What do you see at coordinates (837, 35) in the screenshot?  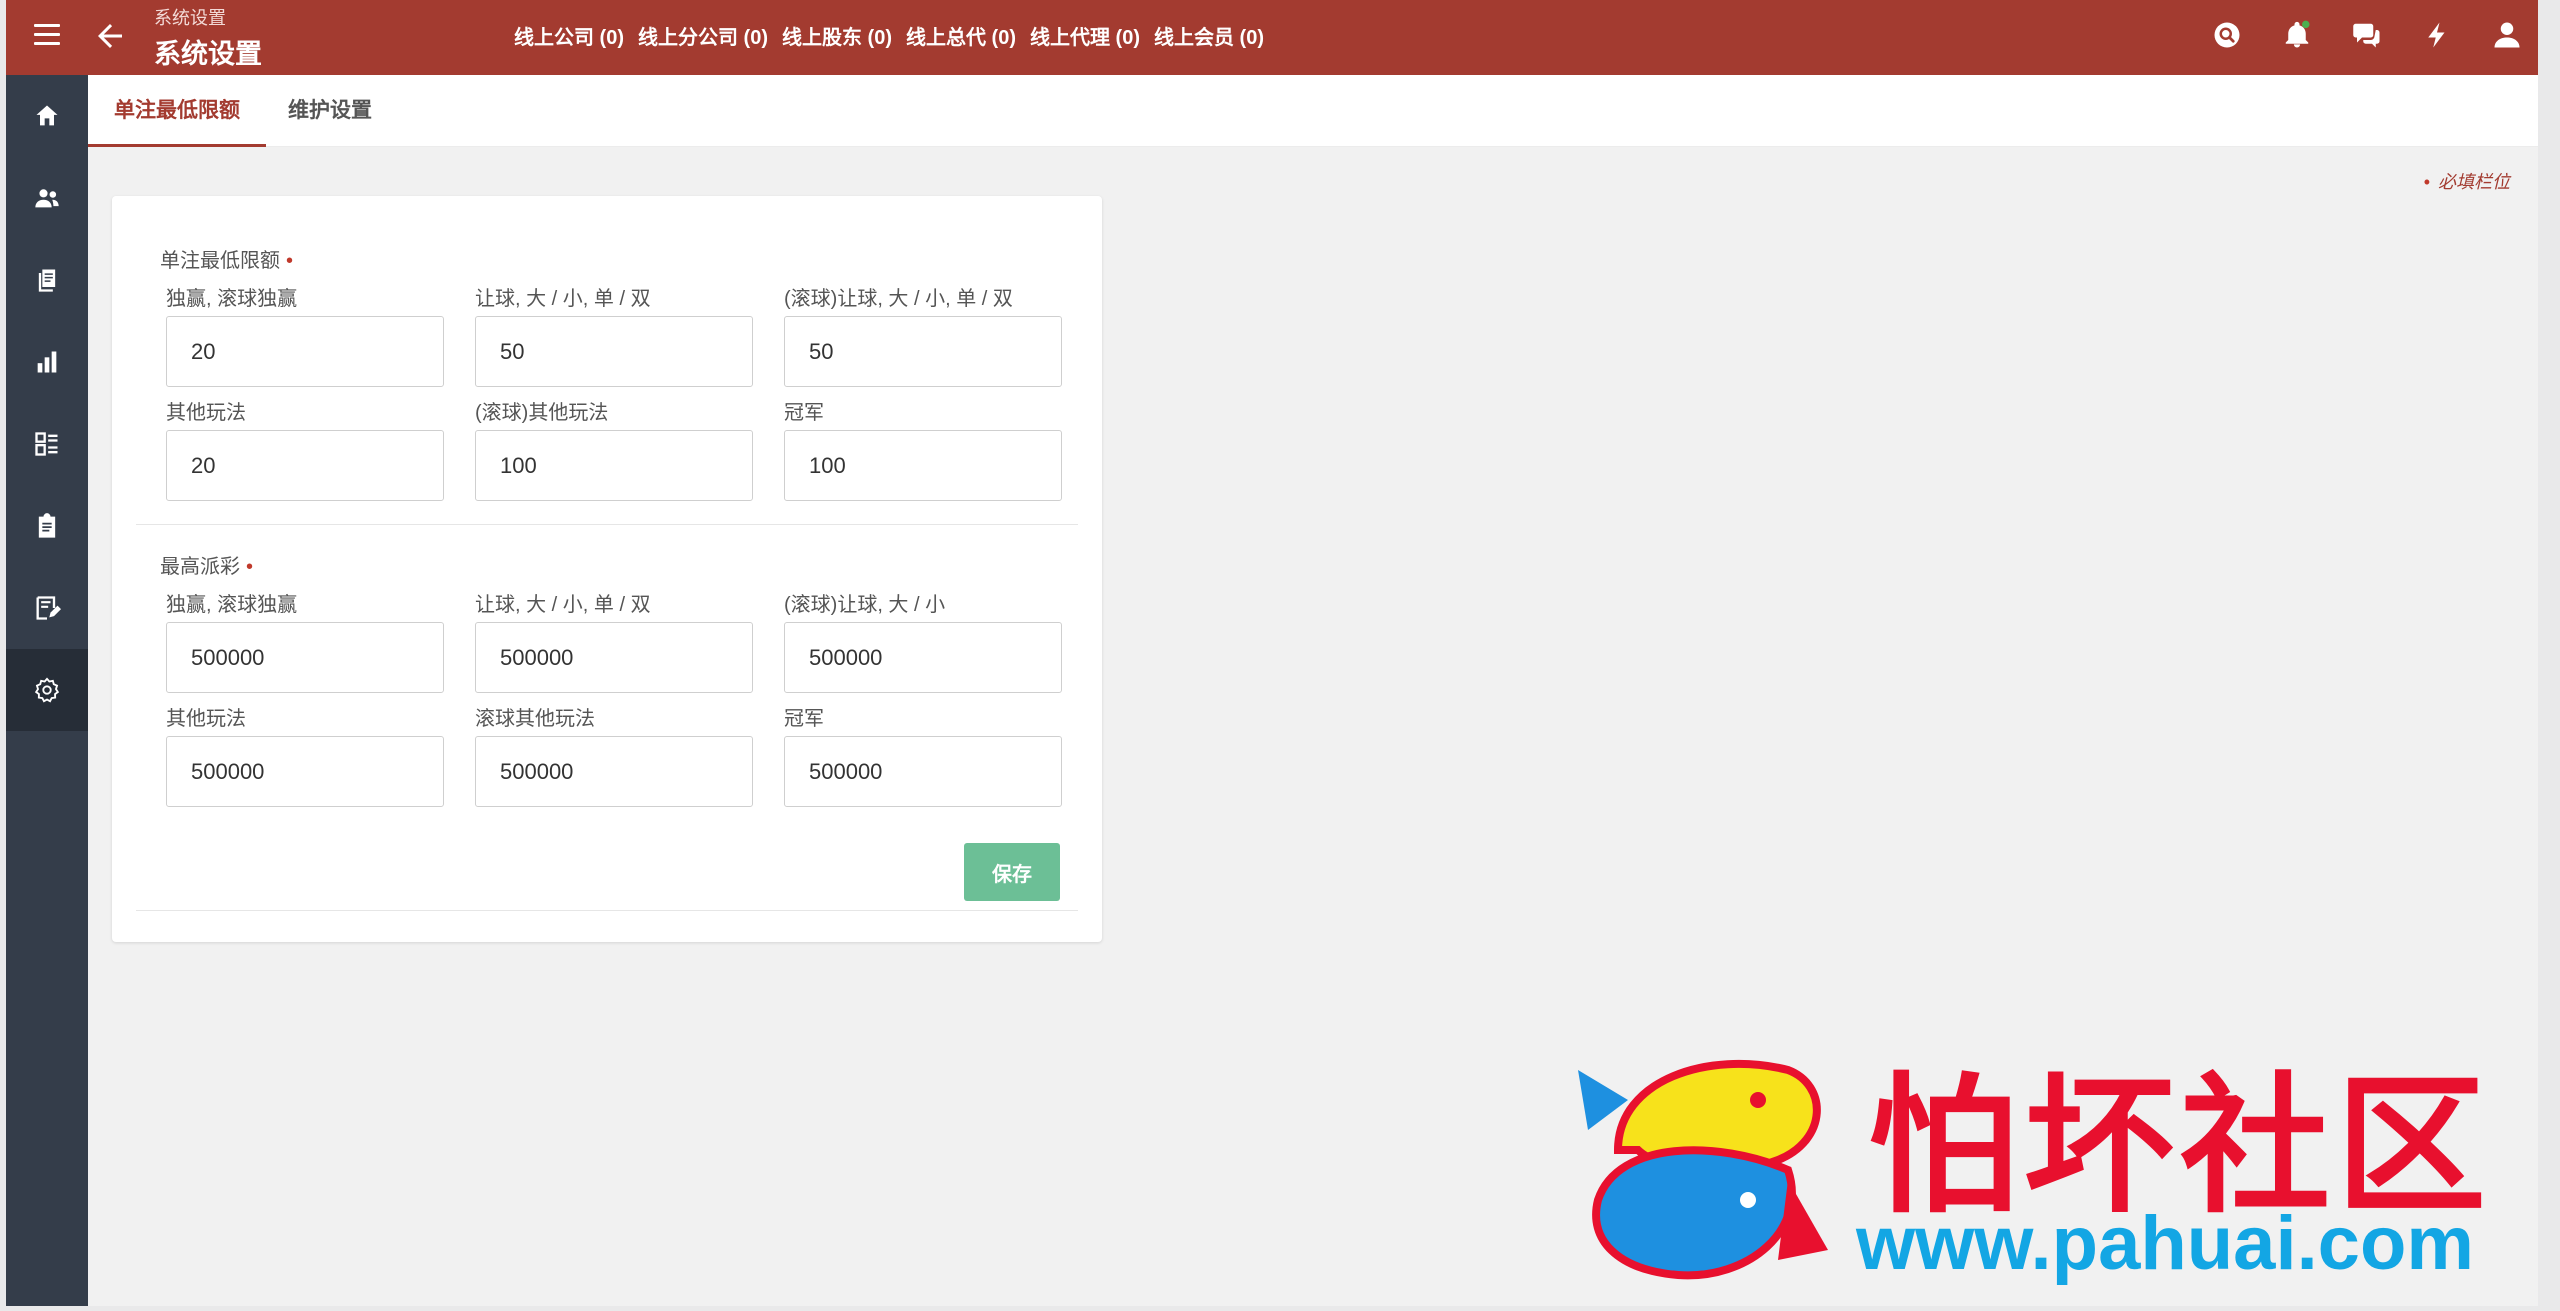 I see `nav-online-shareholder: 线上股东 (0)` at bounding box center [837, 35].